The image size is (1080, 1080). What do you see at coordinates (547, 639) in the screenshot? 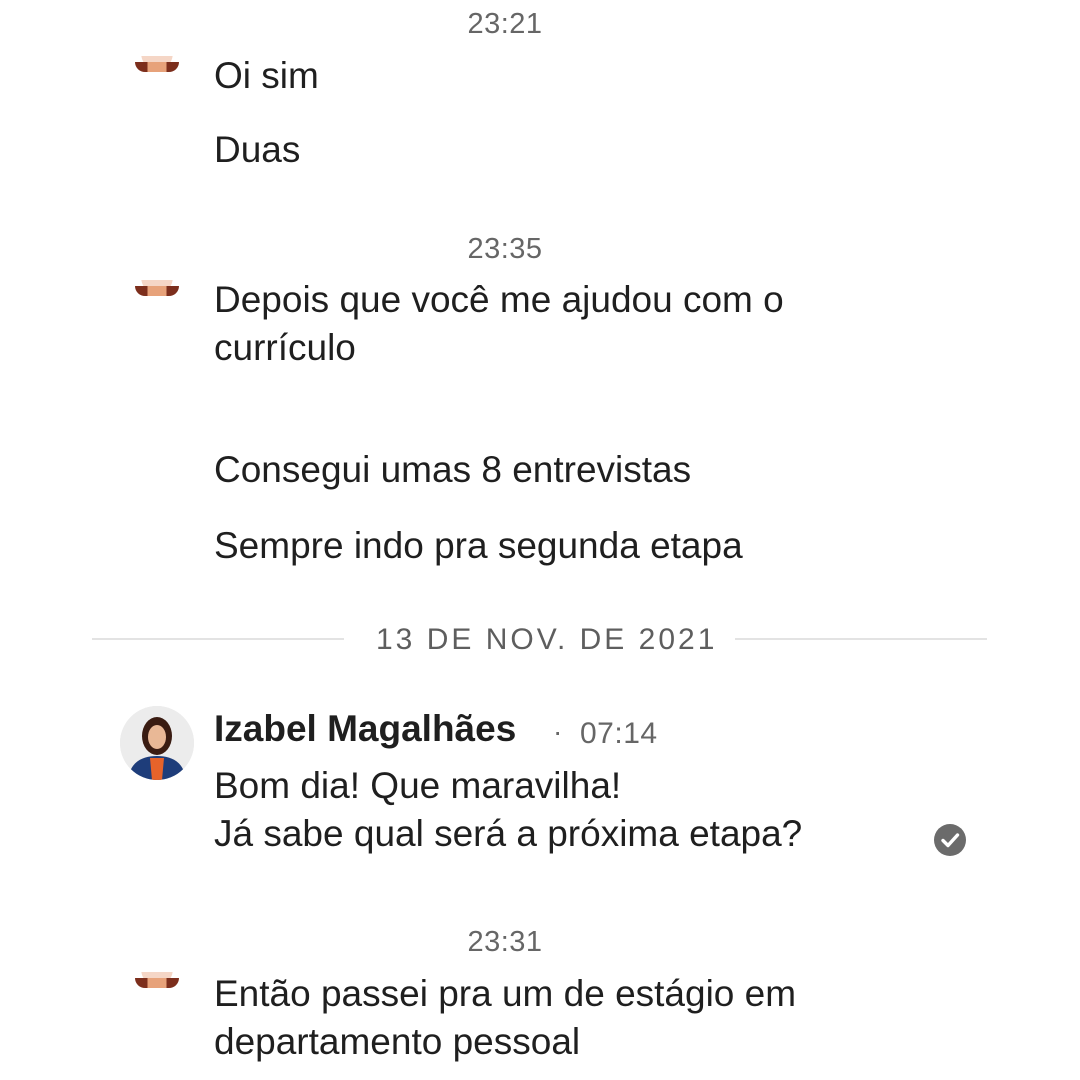
I see `date-separator: 13 DE NOV. DE 2021` at bounding box center [547, 639].